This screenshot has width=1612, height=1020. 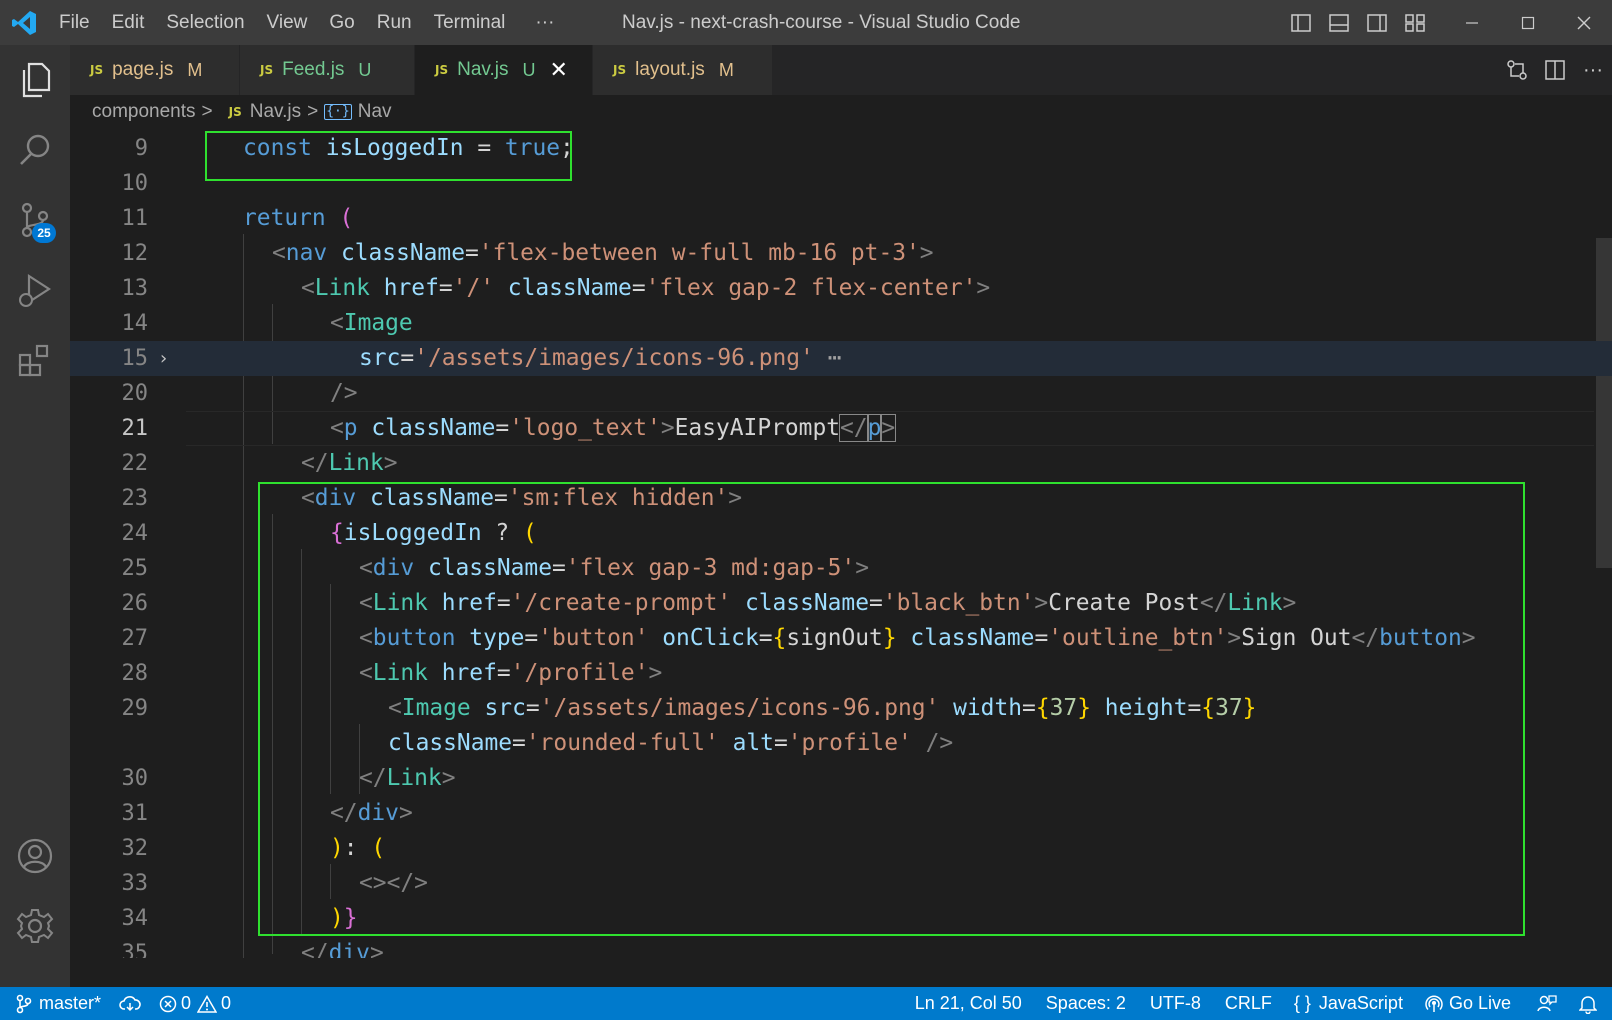 What do you see at coordinates (841, 148) in the screenshot?
I see `code-line: 9 const isLoggedIn = true;` at bounding box center [841, 148].